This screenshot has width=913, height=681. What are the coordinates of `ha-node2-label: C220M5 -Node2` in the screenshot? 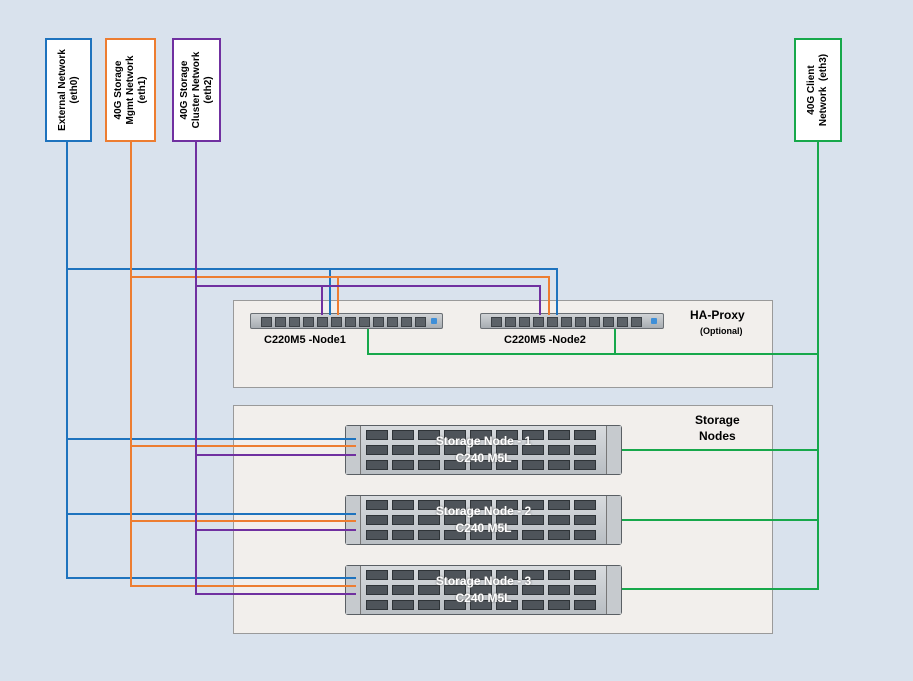 It's located at (545, 340).